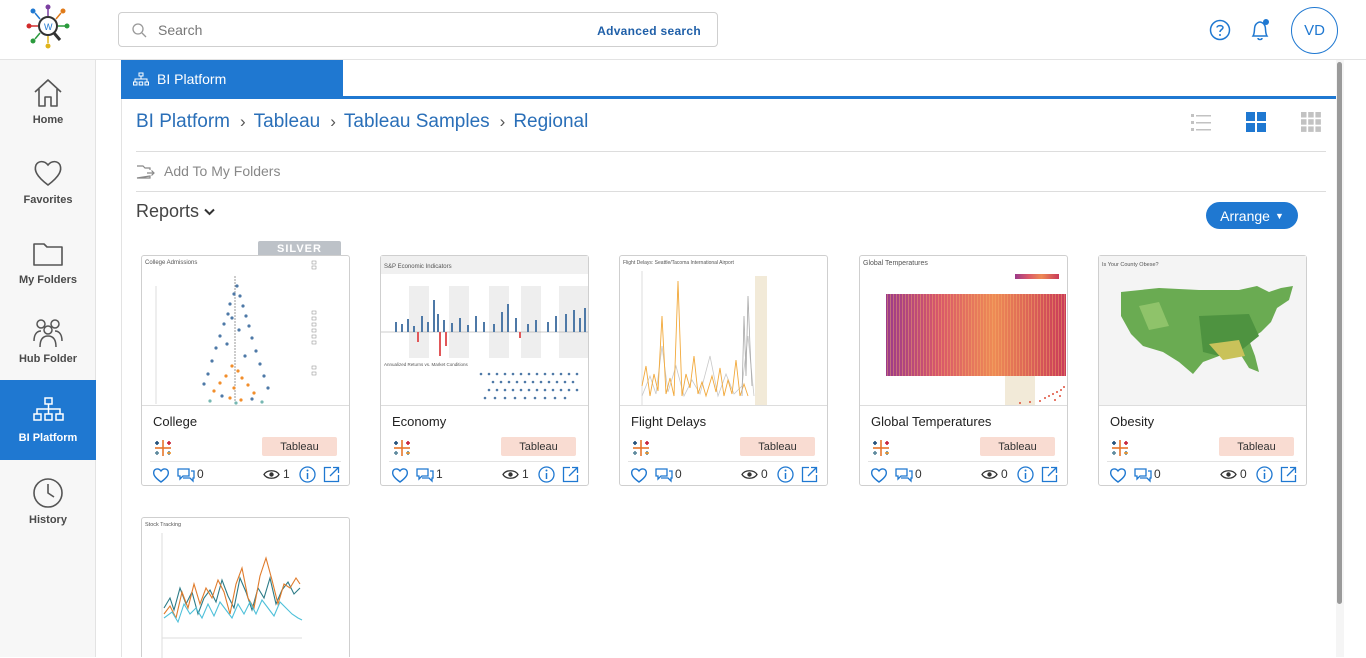  I want to click on report-card: Stock Tracking, so click(245, 587).